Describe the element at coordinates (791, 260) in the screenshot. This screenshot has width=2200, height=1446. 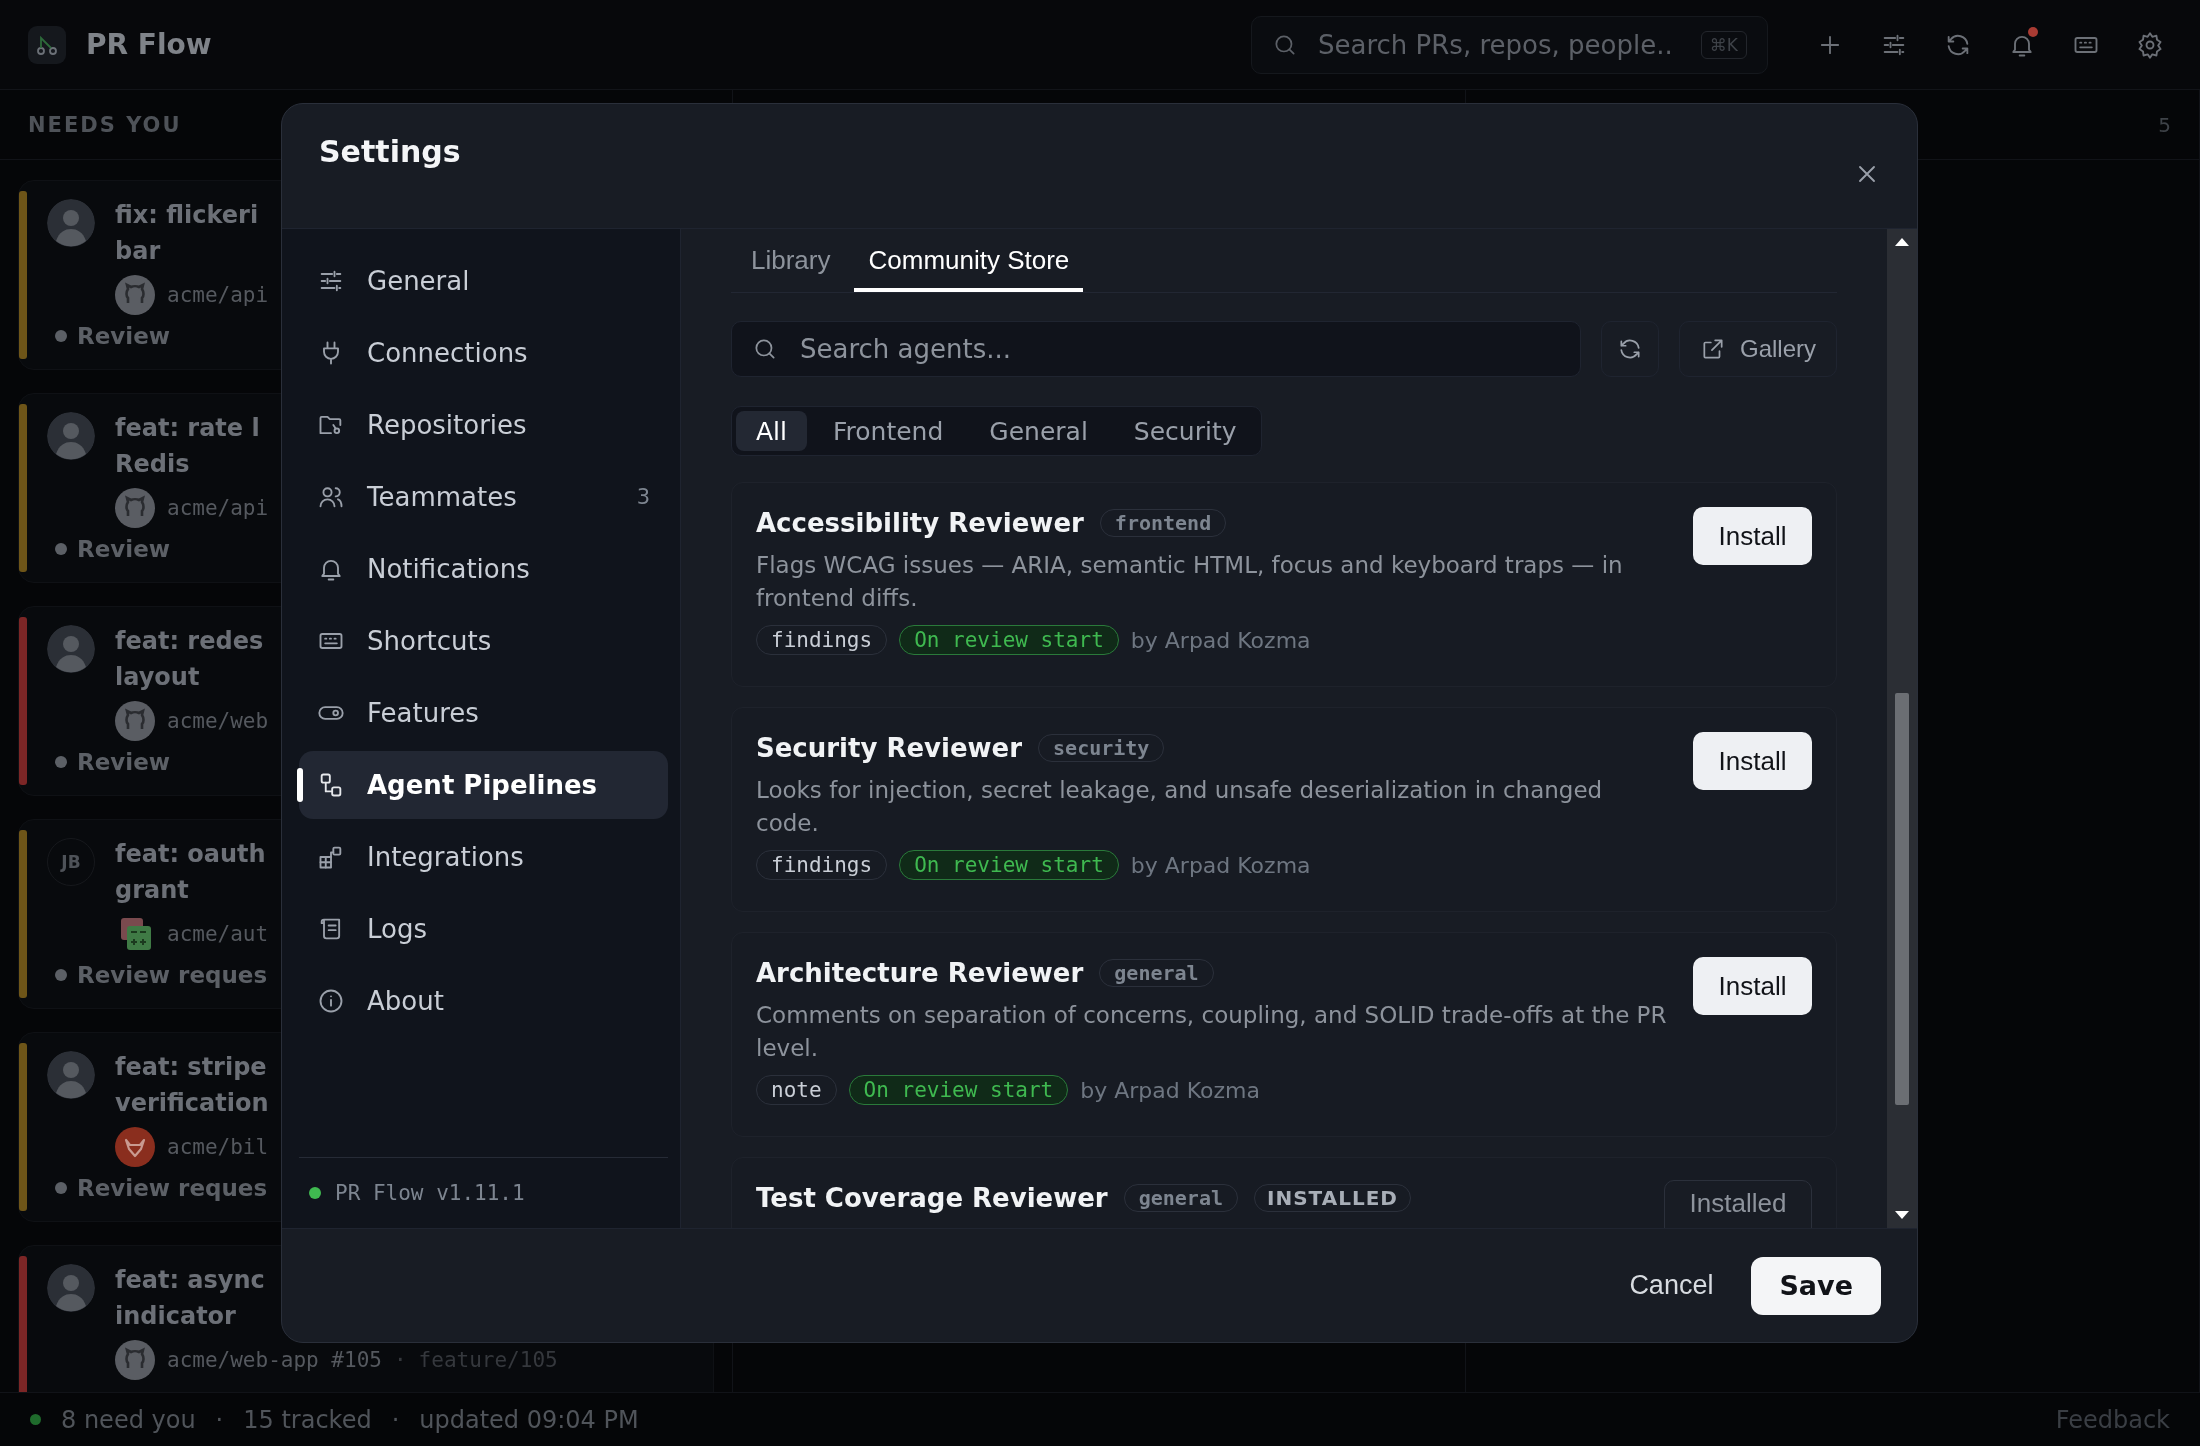
I see `tab: Library` at that location.